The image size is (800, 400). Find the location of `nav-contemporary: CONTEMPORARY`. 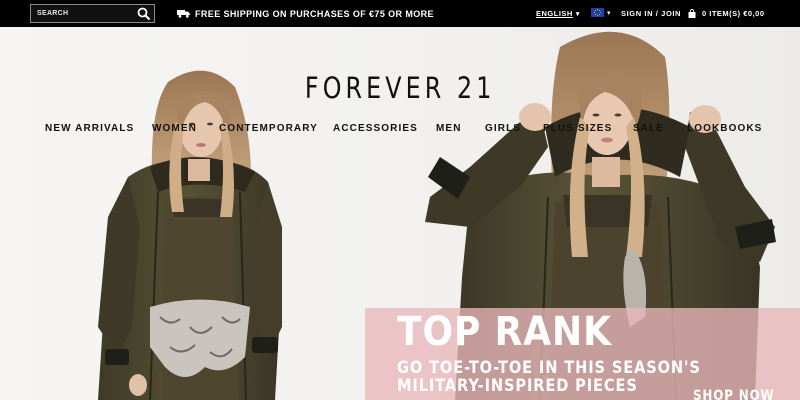

nav-contemporary: CONTEMPORARY is located at coordinates (268, 128).